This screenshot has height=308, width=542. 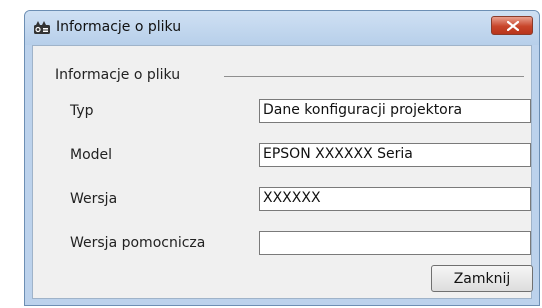 I want to click on window-title: Informacje o pliku, so click(x=119, y=27).